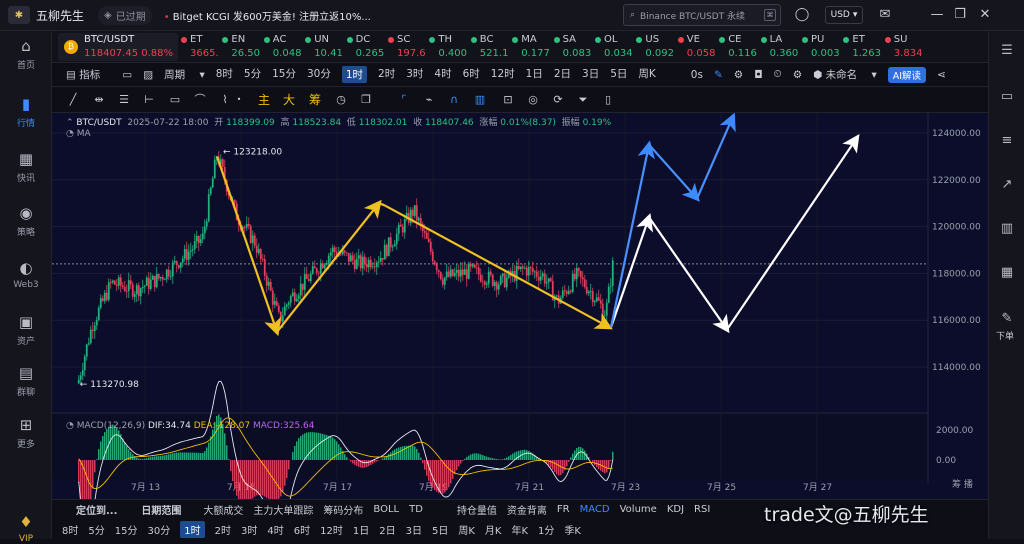 This screenshot has height=544, width=1024. Describe the element at coordinates (148, 75) in the screenshot. I see `compare-icon: ▨` at that location.